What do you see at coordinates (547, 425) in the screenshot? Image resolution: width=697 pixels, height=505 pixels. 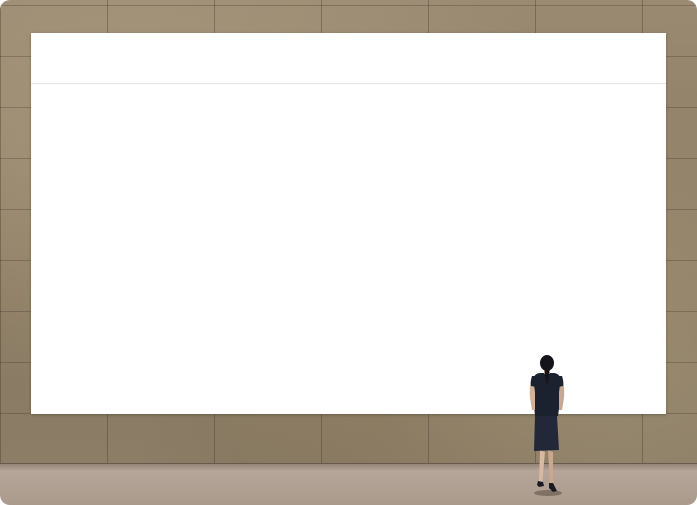 I see `standing-woman-figure` at bounding box center [547, 425].